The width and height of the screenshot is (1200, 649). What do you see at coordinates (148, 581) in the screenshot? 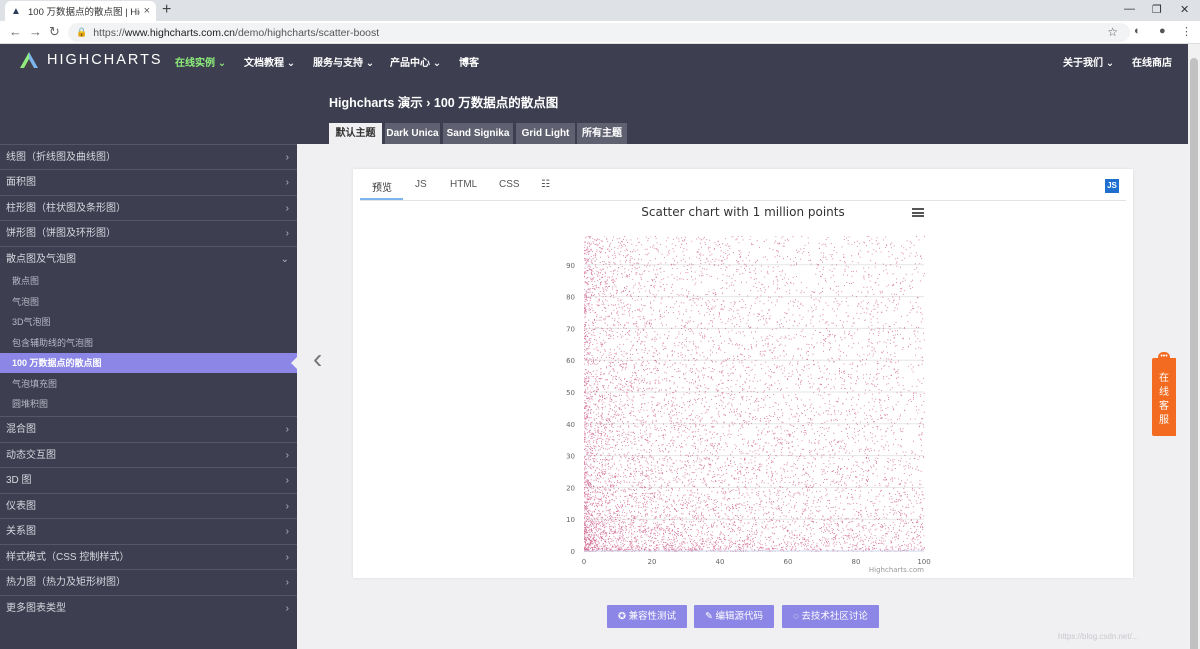
I see `sidebar-category: 热力图（热力及矩形树图） ›` at bounding box center [148, 581].